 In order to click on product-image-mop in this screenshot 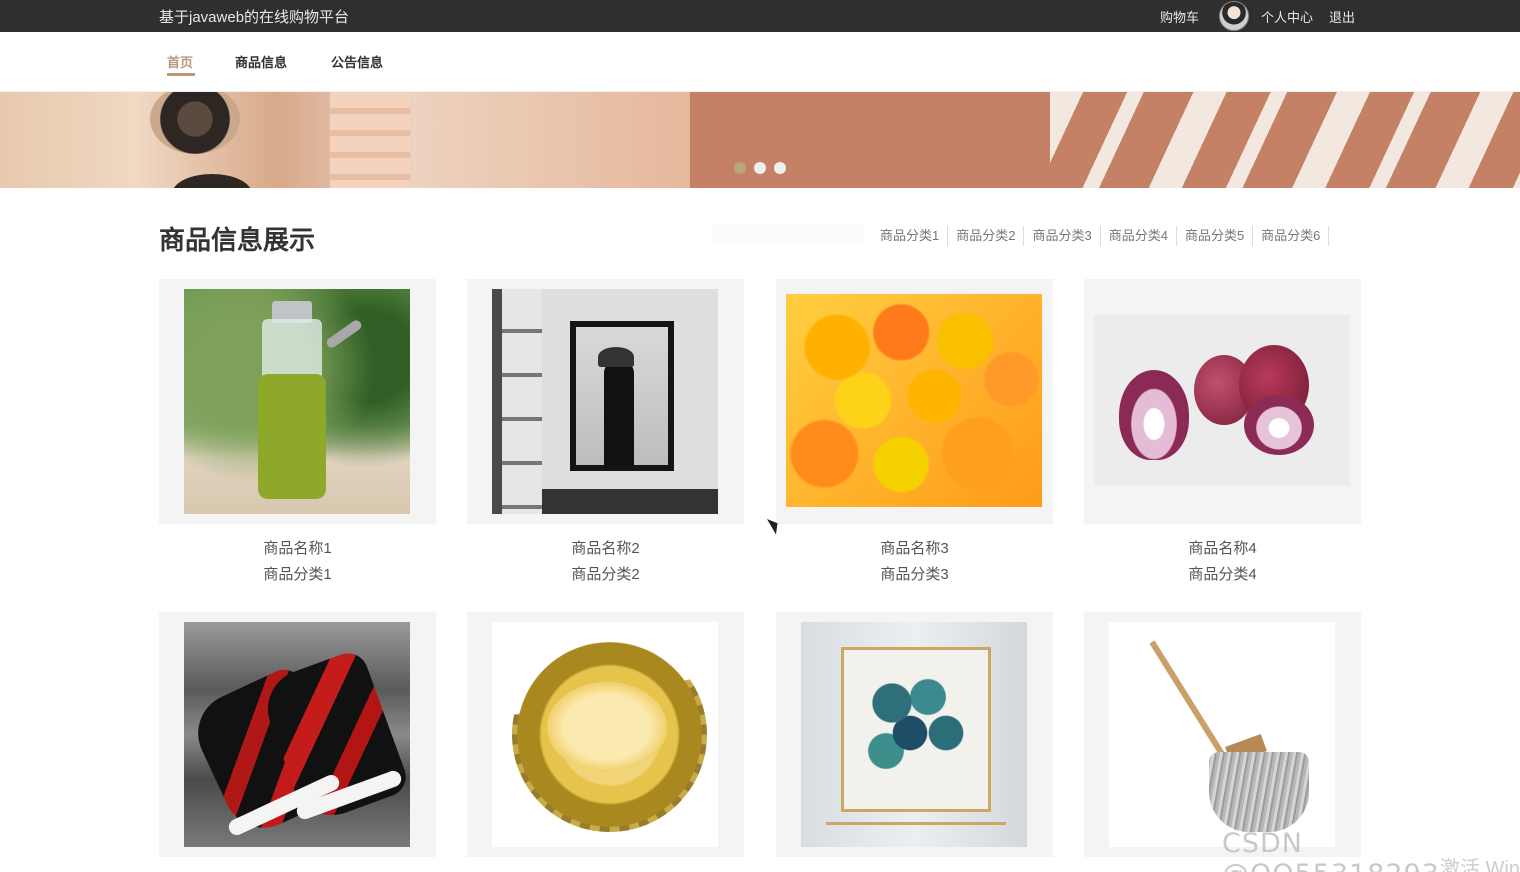, I will do `click(1222, 734)`.